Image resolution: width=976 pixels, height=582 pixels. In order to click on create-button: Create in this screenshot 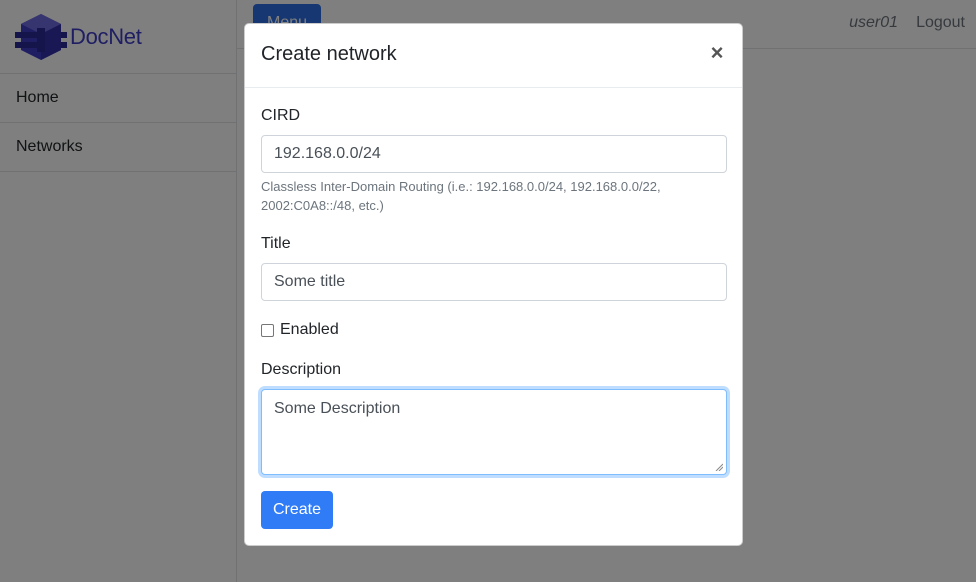, I will do `click(297, 510)`.